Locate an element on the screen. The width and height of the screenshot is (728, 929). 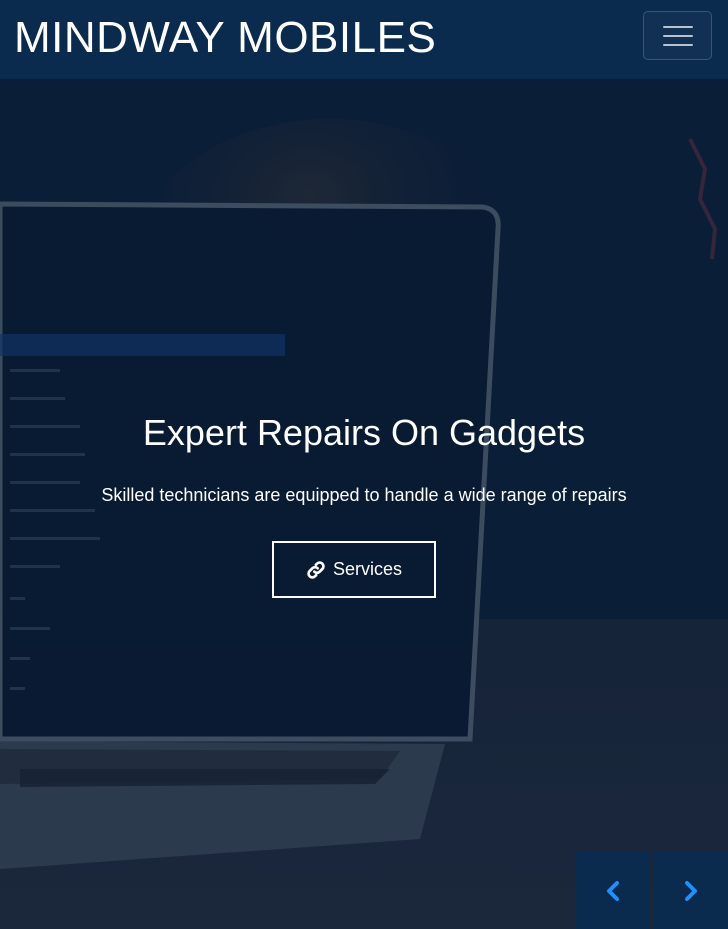
carousel-prev-button is located at coordinates (613, 890).